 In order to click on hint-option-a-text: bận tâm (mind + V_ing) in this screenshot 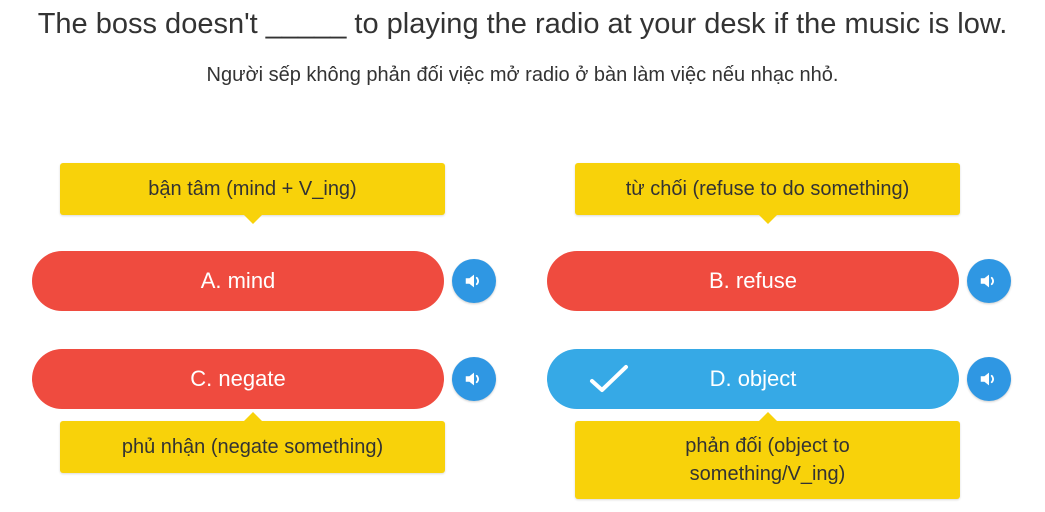, I will do `click(252, 189)`.